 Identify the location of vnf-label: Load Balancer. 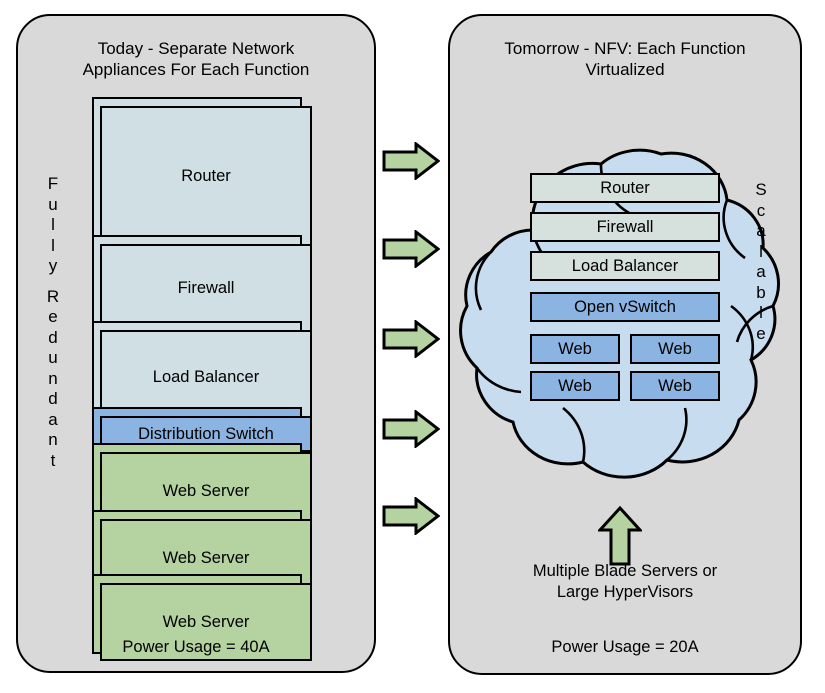
(625, 265).